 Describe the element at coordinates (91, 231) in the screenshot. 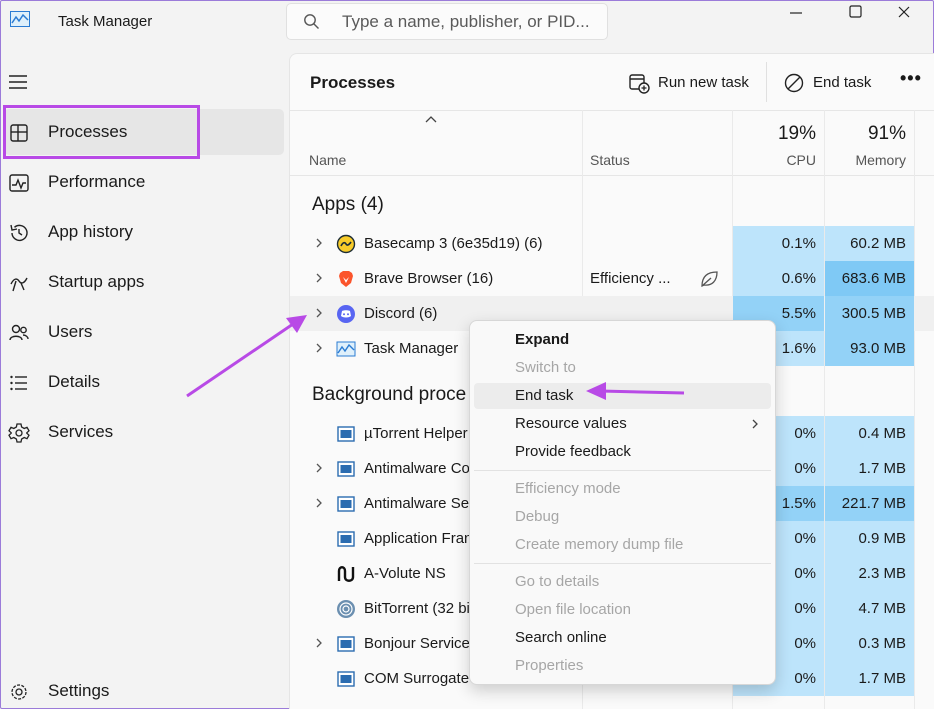

I see `sidebar-item-label: App history` at that location.